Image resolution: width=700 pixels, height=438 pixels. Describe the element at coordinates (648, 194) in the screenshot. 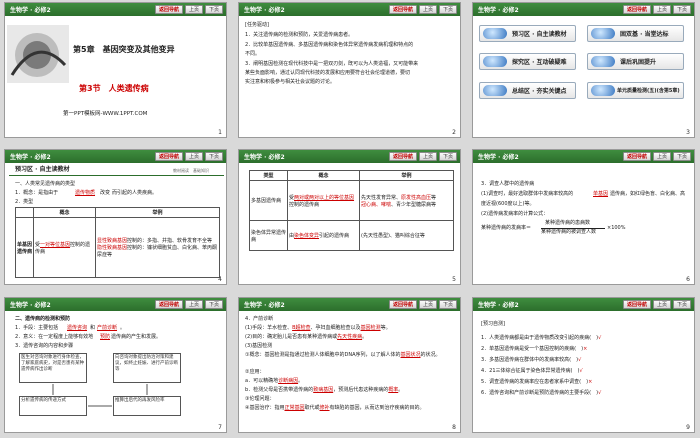

I see `text-line: 遗传病，如红绿色盲、白化病、高` at that location.